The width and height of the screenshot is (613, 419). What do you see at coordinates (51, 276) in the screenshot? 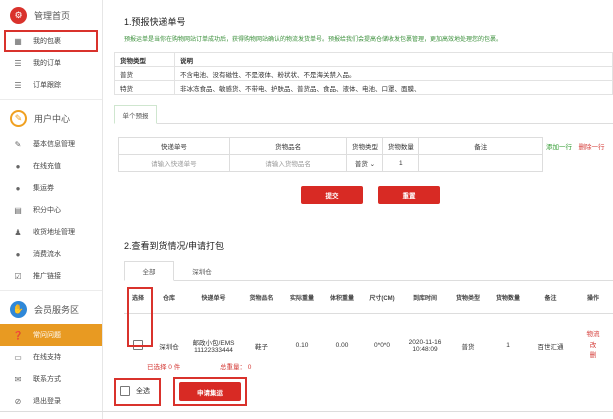
I see `sidebar-item-promo: ☑ 推广链接` at bounding box center [51, 276].